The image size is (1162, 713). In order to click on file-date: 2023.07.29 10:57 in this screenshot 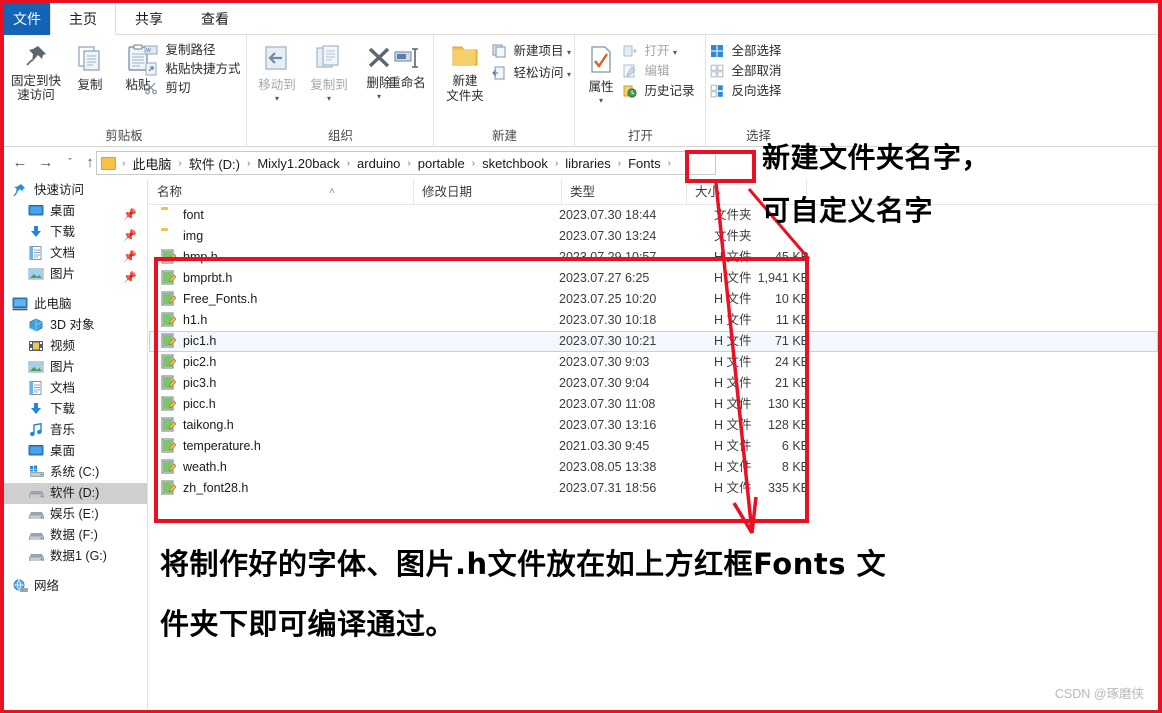, I will do `click(608, 257)`.